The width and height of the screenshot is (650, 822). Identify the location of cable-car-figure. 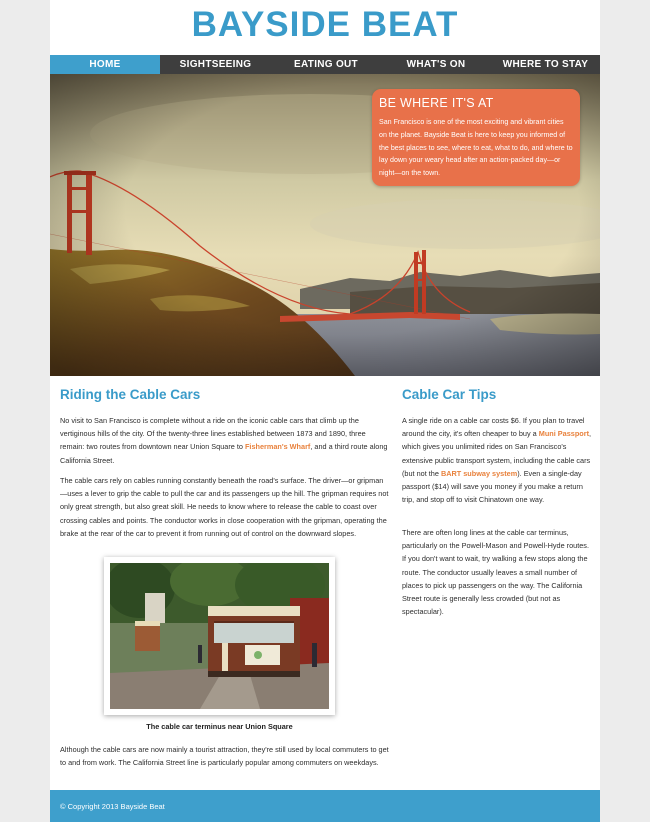
(219, 636).